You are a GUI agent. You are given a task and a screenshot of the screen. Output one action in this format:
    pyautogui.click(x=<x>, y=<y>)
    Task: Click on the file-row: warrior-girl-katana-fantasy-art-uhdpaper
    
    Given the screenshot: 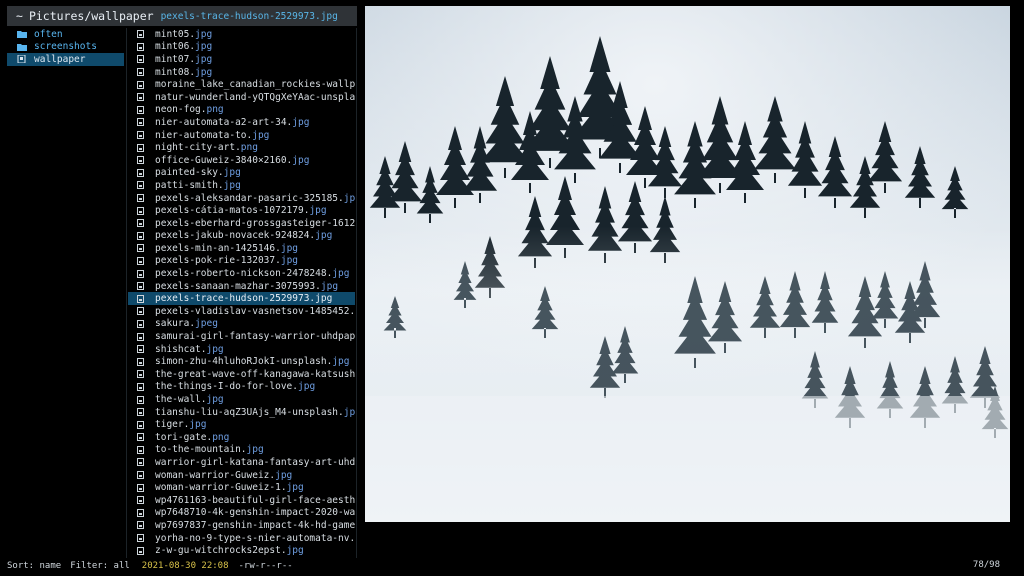 What is the action you would take?
    pyautogui.click(x=241, y=462)
    